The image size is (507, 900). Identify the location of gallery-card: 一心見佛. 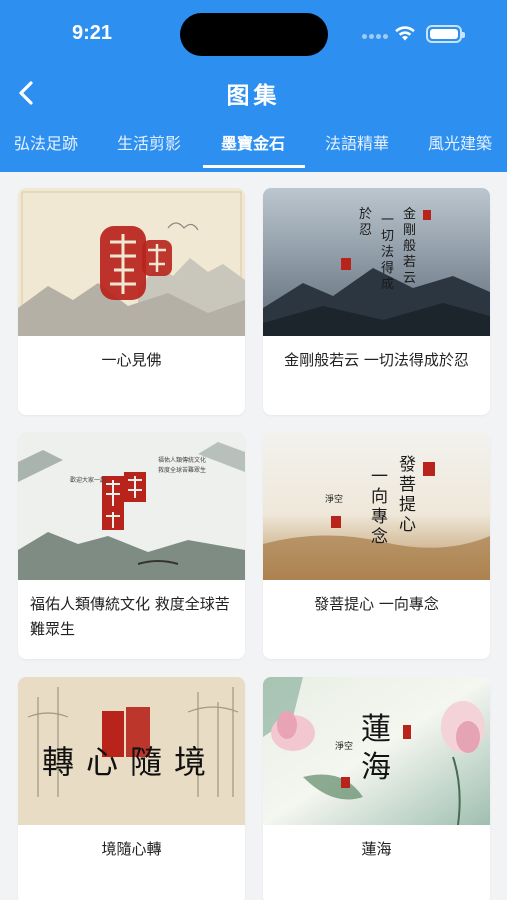
(131, 301).